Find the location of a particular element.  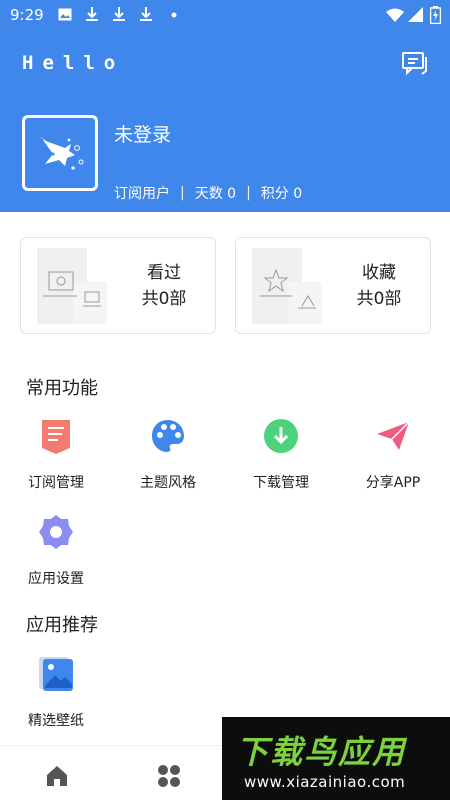

avatar is located at coordinates (60, 153).